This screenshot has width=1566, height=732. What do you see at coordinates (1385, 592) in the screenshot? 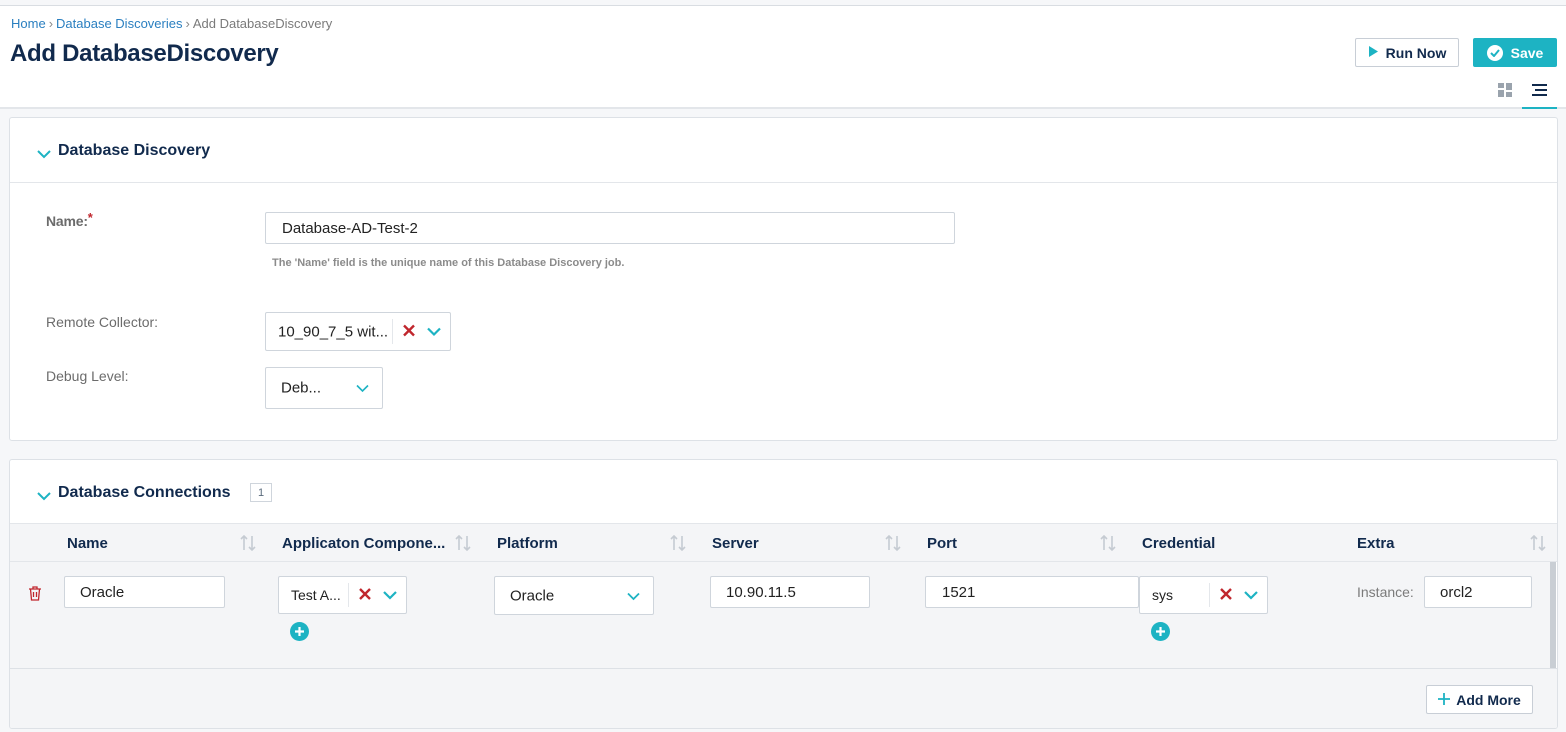
I see `instance-label: Instance:` at bounding box center [1385, 592].